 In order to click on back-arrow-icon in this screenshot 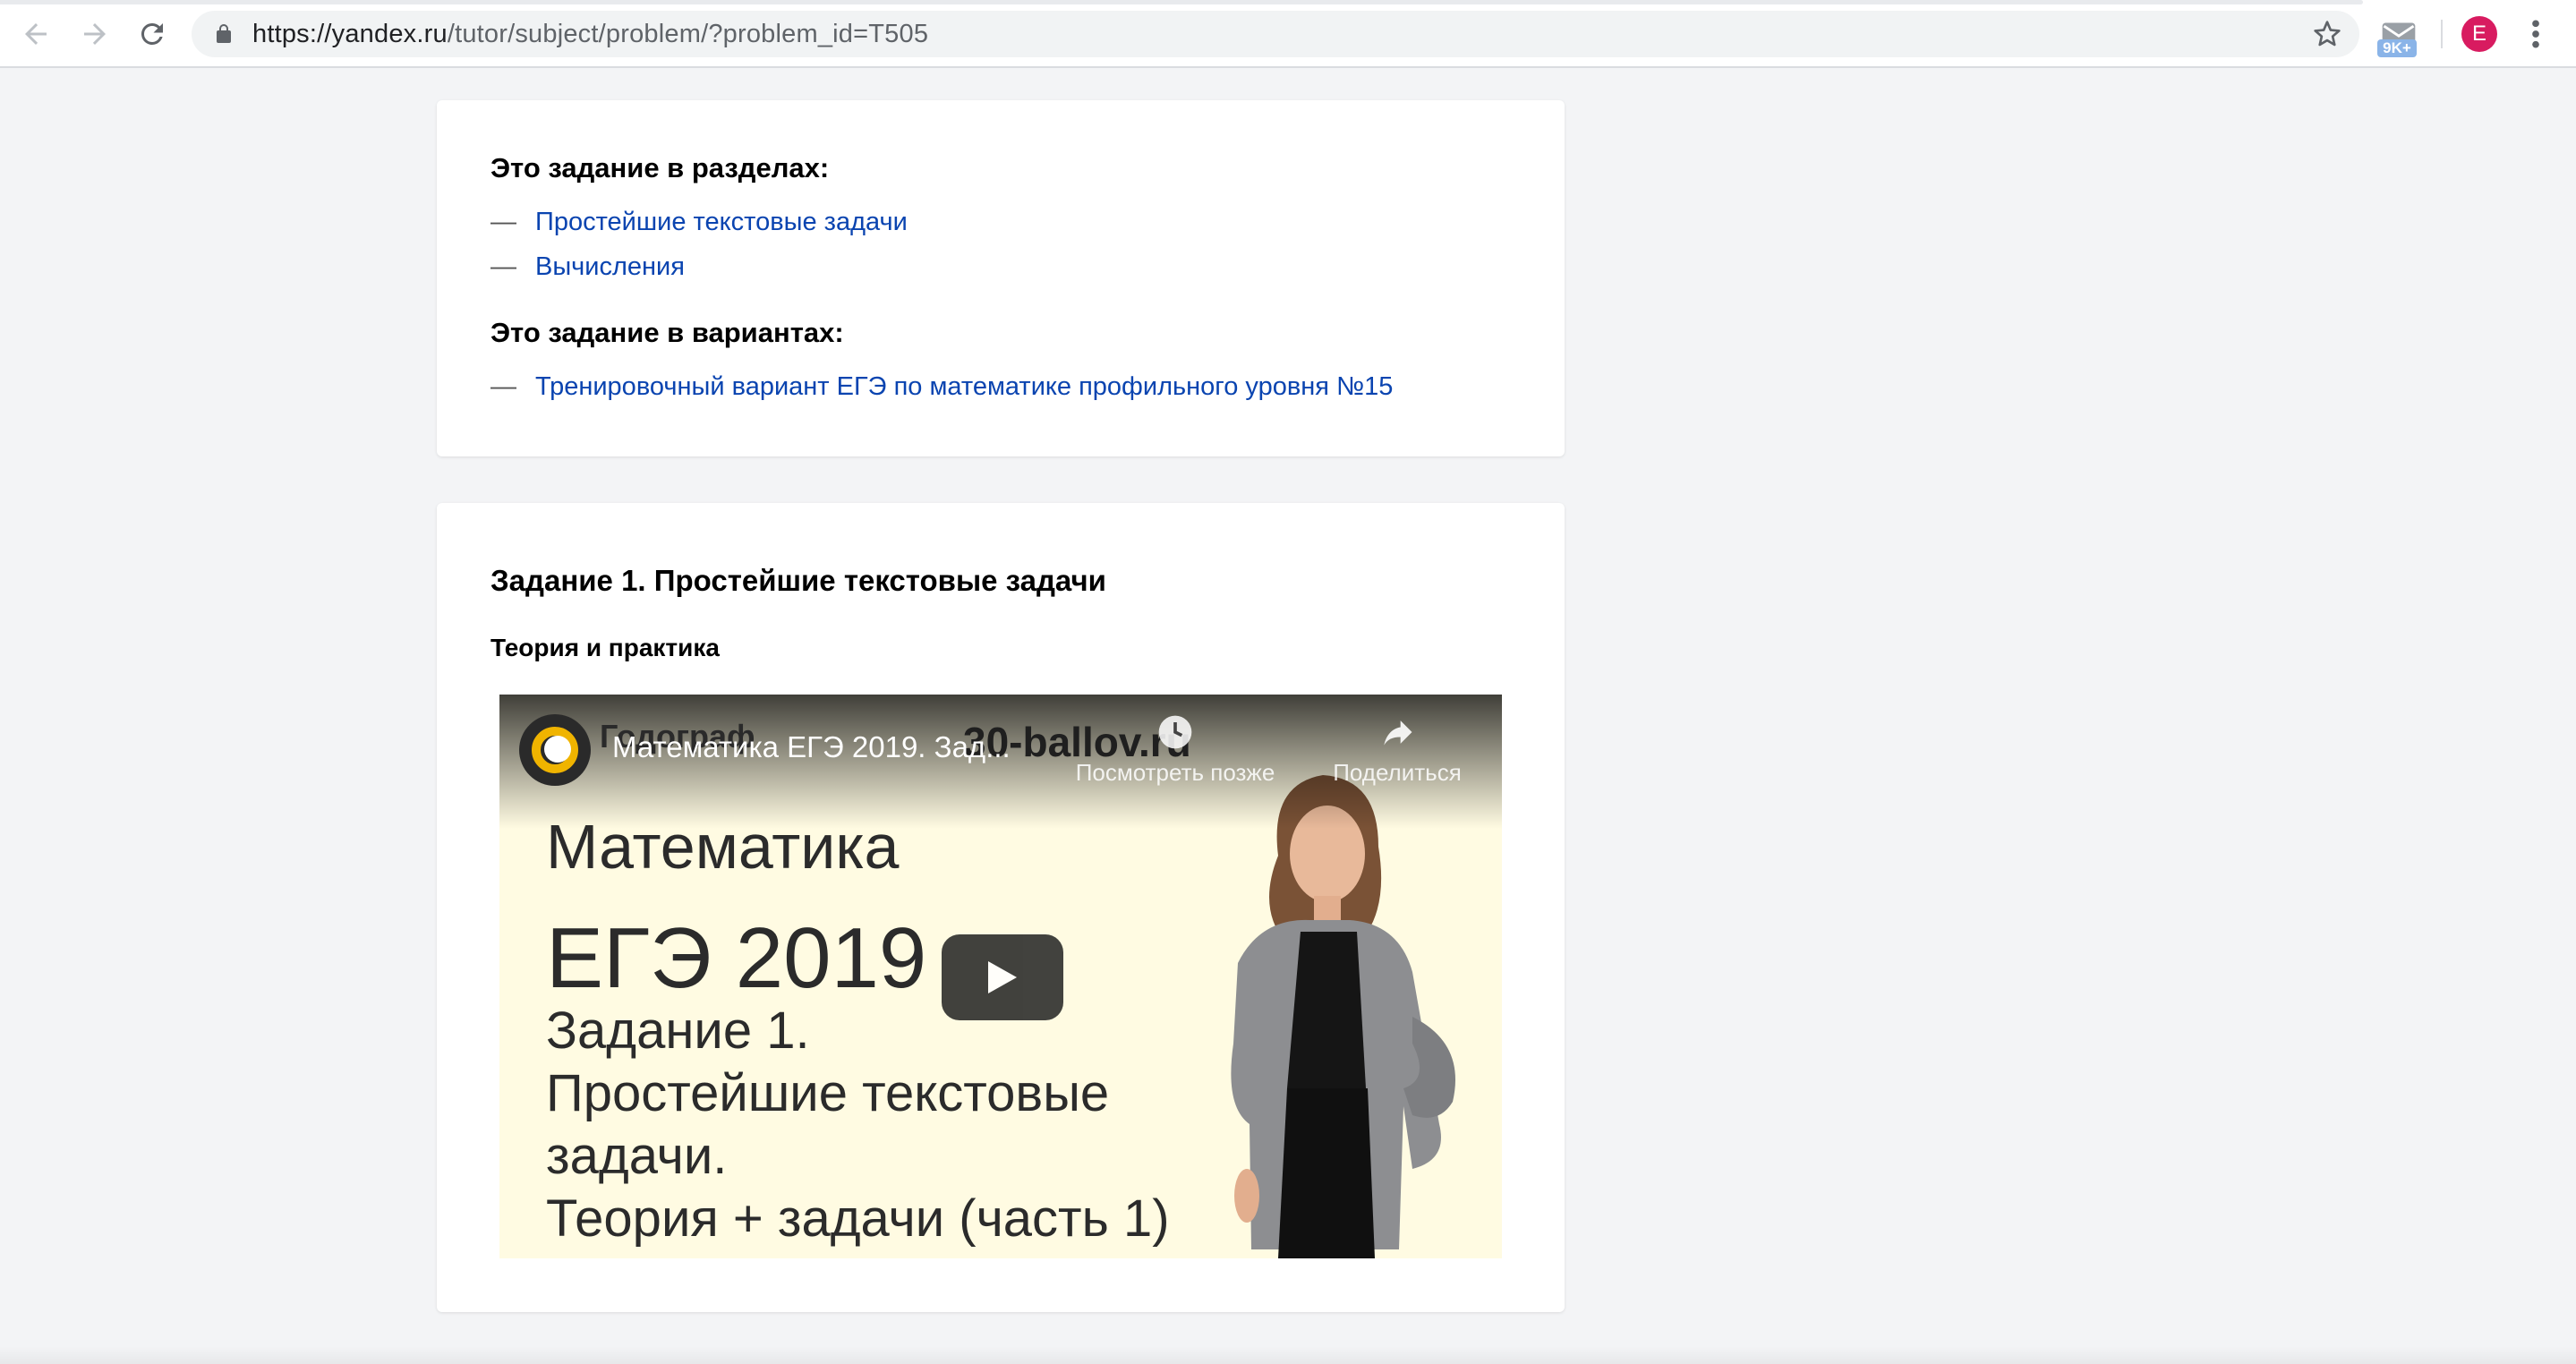, I will do `click(36, 34)`.